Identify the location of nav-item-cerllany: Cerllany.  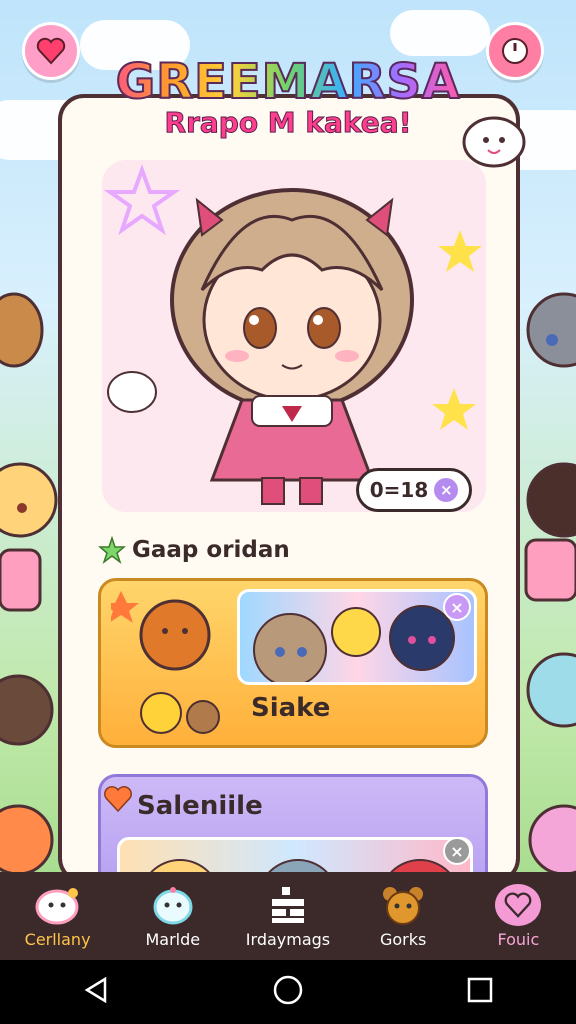
(58, 916).